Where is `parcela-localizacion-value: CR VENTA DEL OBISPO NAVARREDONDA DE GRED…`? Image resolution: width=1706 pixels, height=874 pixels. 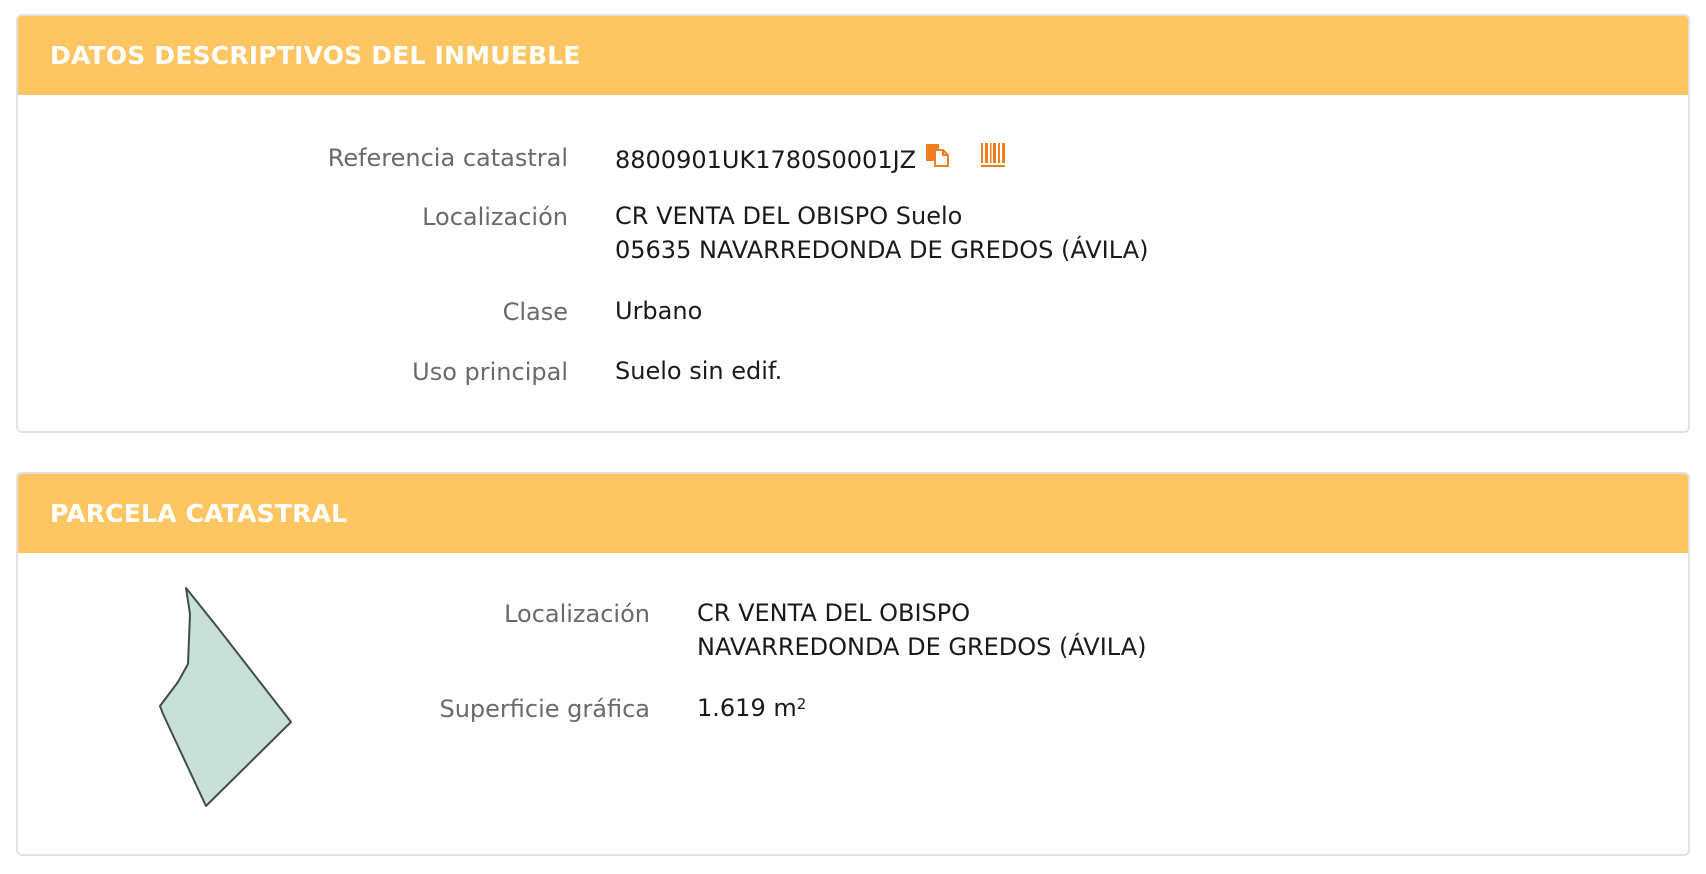 parcela-localizacion-value: CR VENTA DEL OBISPO NAVARREDONDA DE GRED… is located at coordinates (921, 630).